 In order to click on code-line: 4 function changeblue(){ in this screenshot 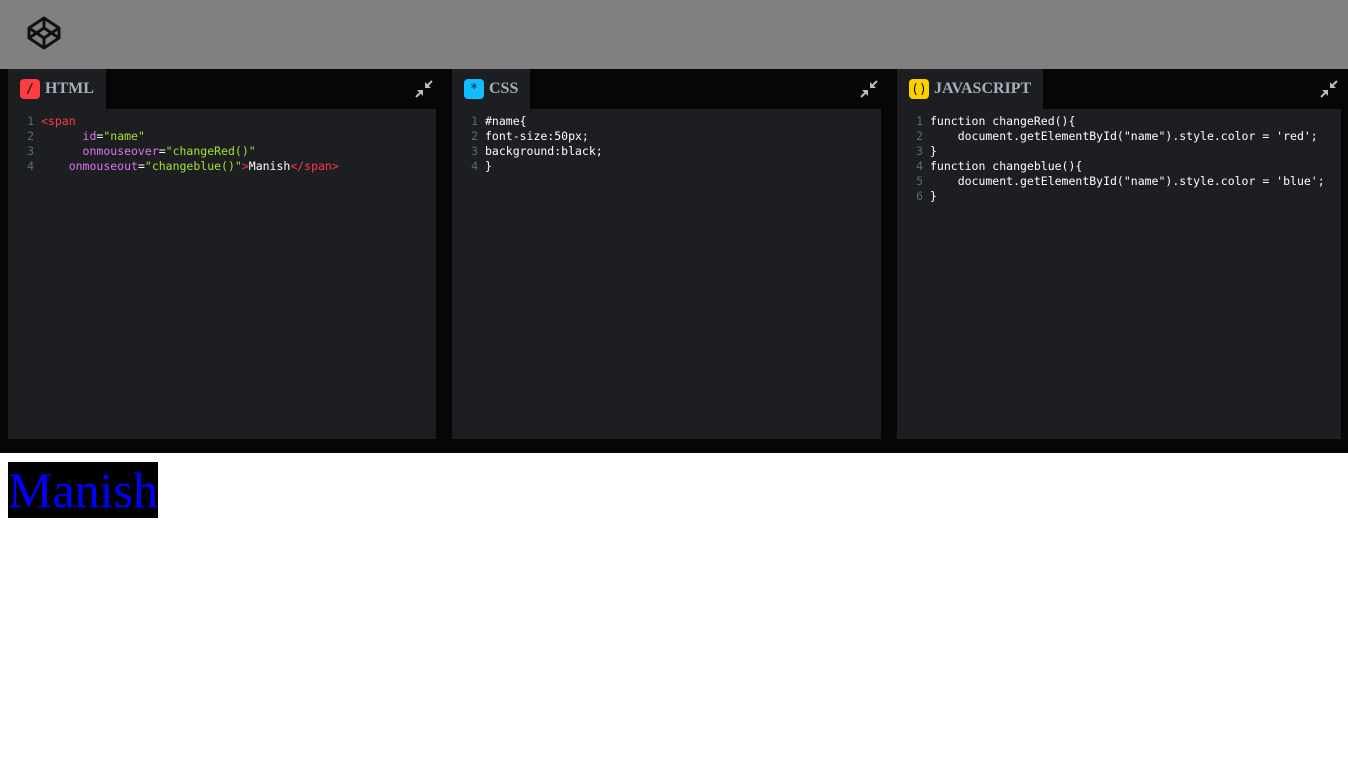, I will do `click(1119, 166)`.